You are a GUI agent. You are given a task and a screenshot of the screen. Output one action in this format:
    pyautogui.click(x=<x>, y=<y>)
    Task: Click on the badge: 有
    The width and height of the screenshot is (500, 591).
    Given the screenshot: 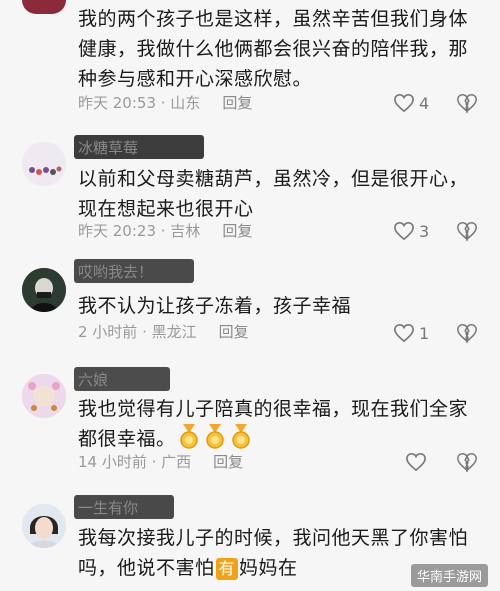 What is the action you would take?
    pyautogui.click(x=227, y=569)
    